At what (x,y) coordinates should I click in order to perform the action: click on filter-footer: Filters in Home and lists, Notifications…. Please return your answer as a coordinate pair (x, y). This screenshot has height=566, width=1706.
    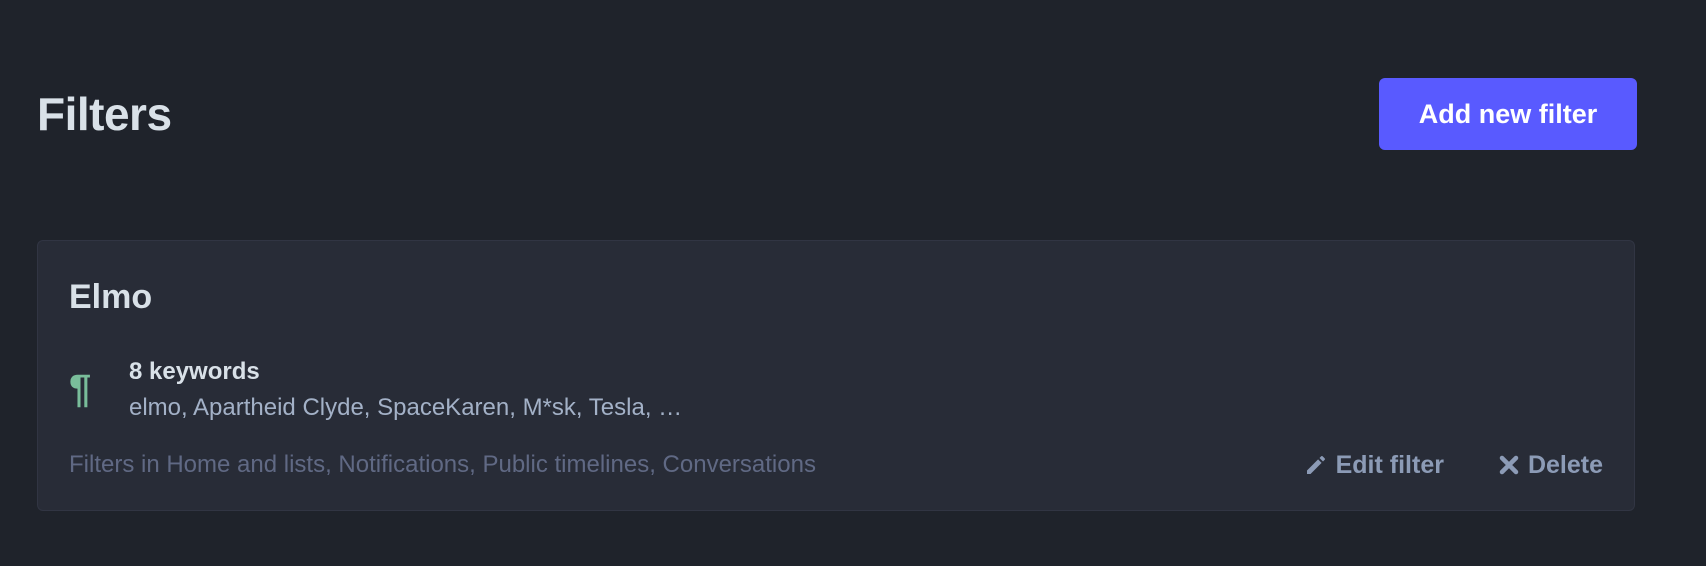
    Looking at the image, I should click on (836, 465).